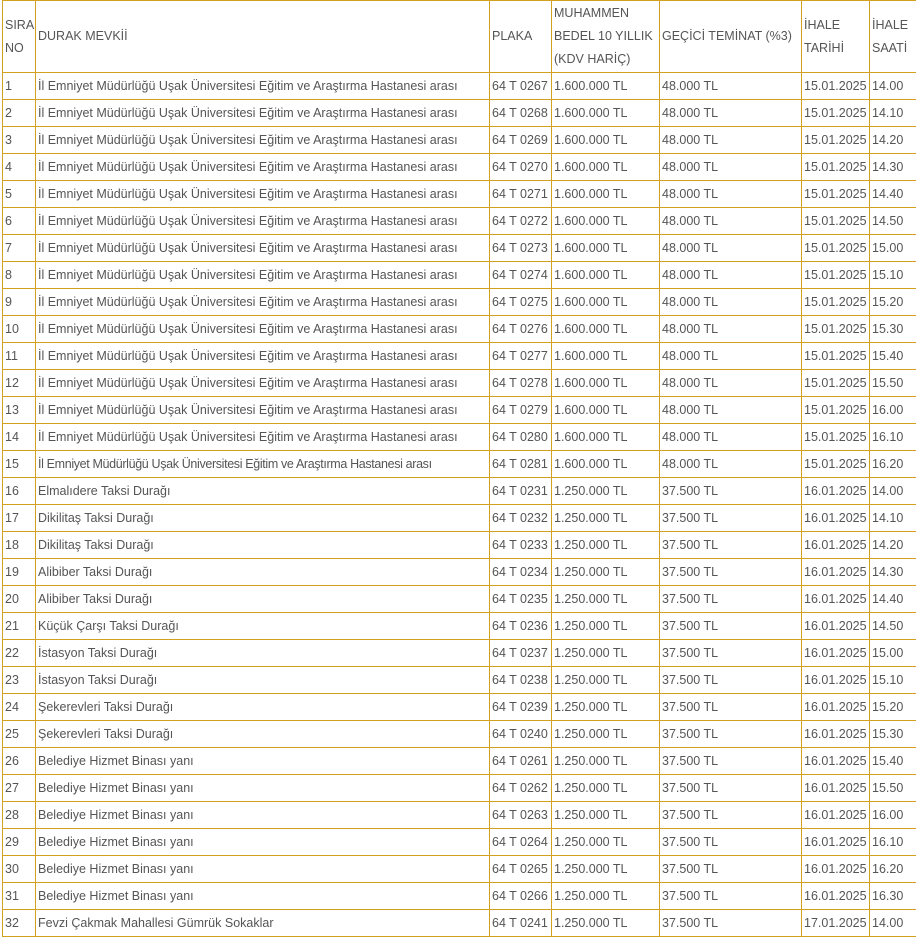 This screenshot has height=937, width=916. What do you see at coordinates (19, 842) in the screenshot?
I see `cell-sira-no: 29` at bounding box center [19, 842].